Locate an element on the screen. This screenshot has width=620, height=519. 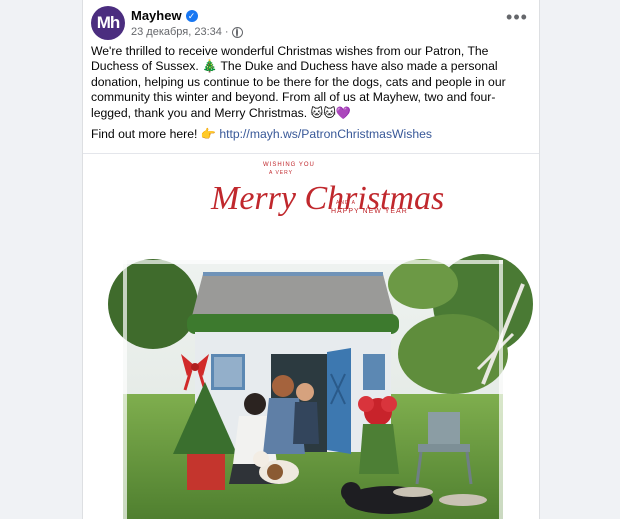
pointing-hand-icon: 👉 is located at coordinates (208, 134).